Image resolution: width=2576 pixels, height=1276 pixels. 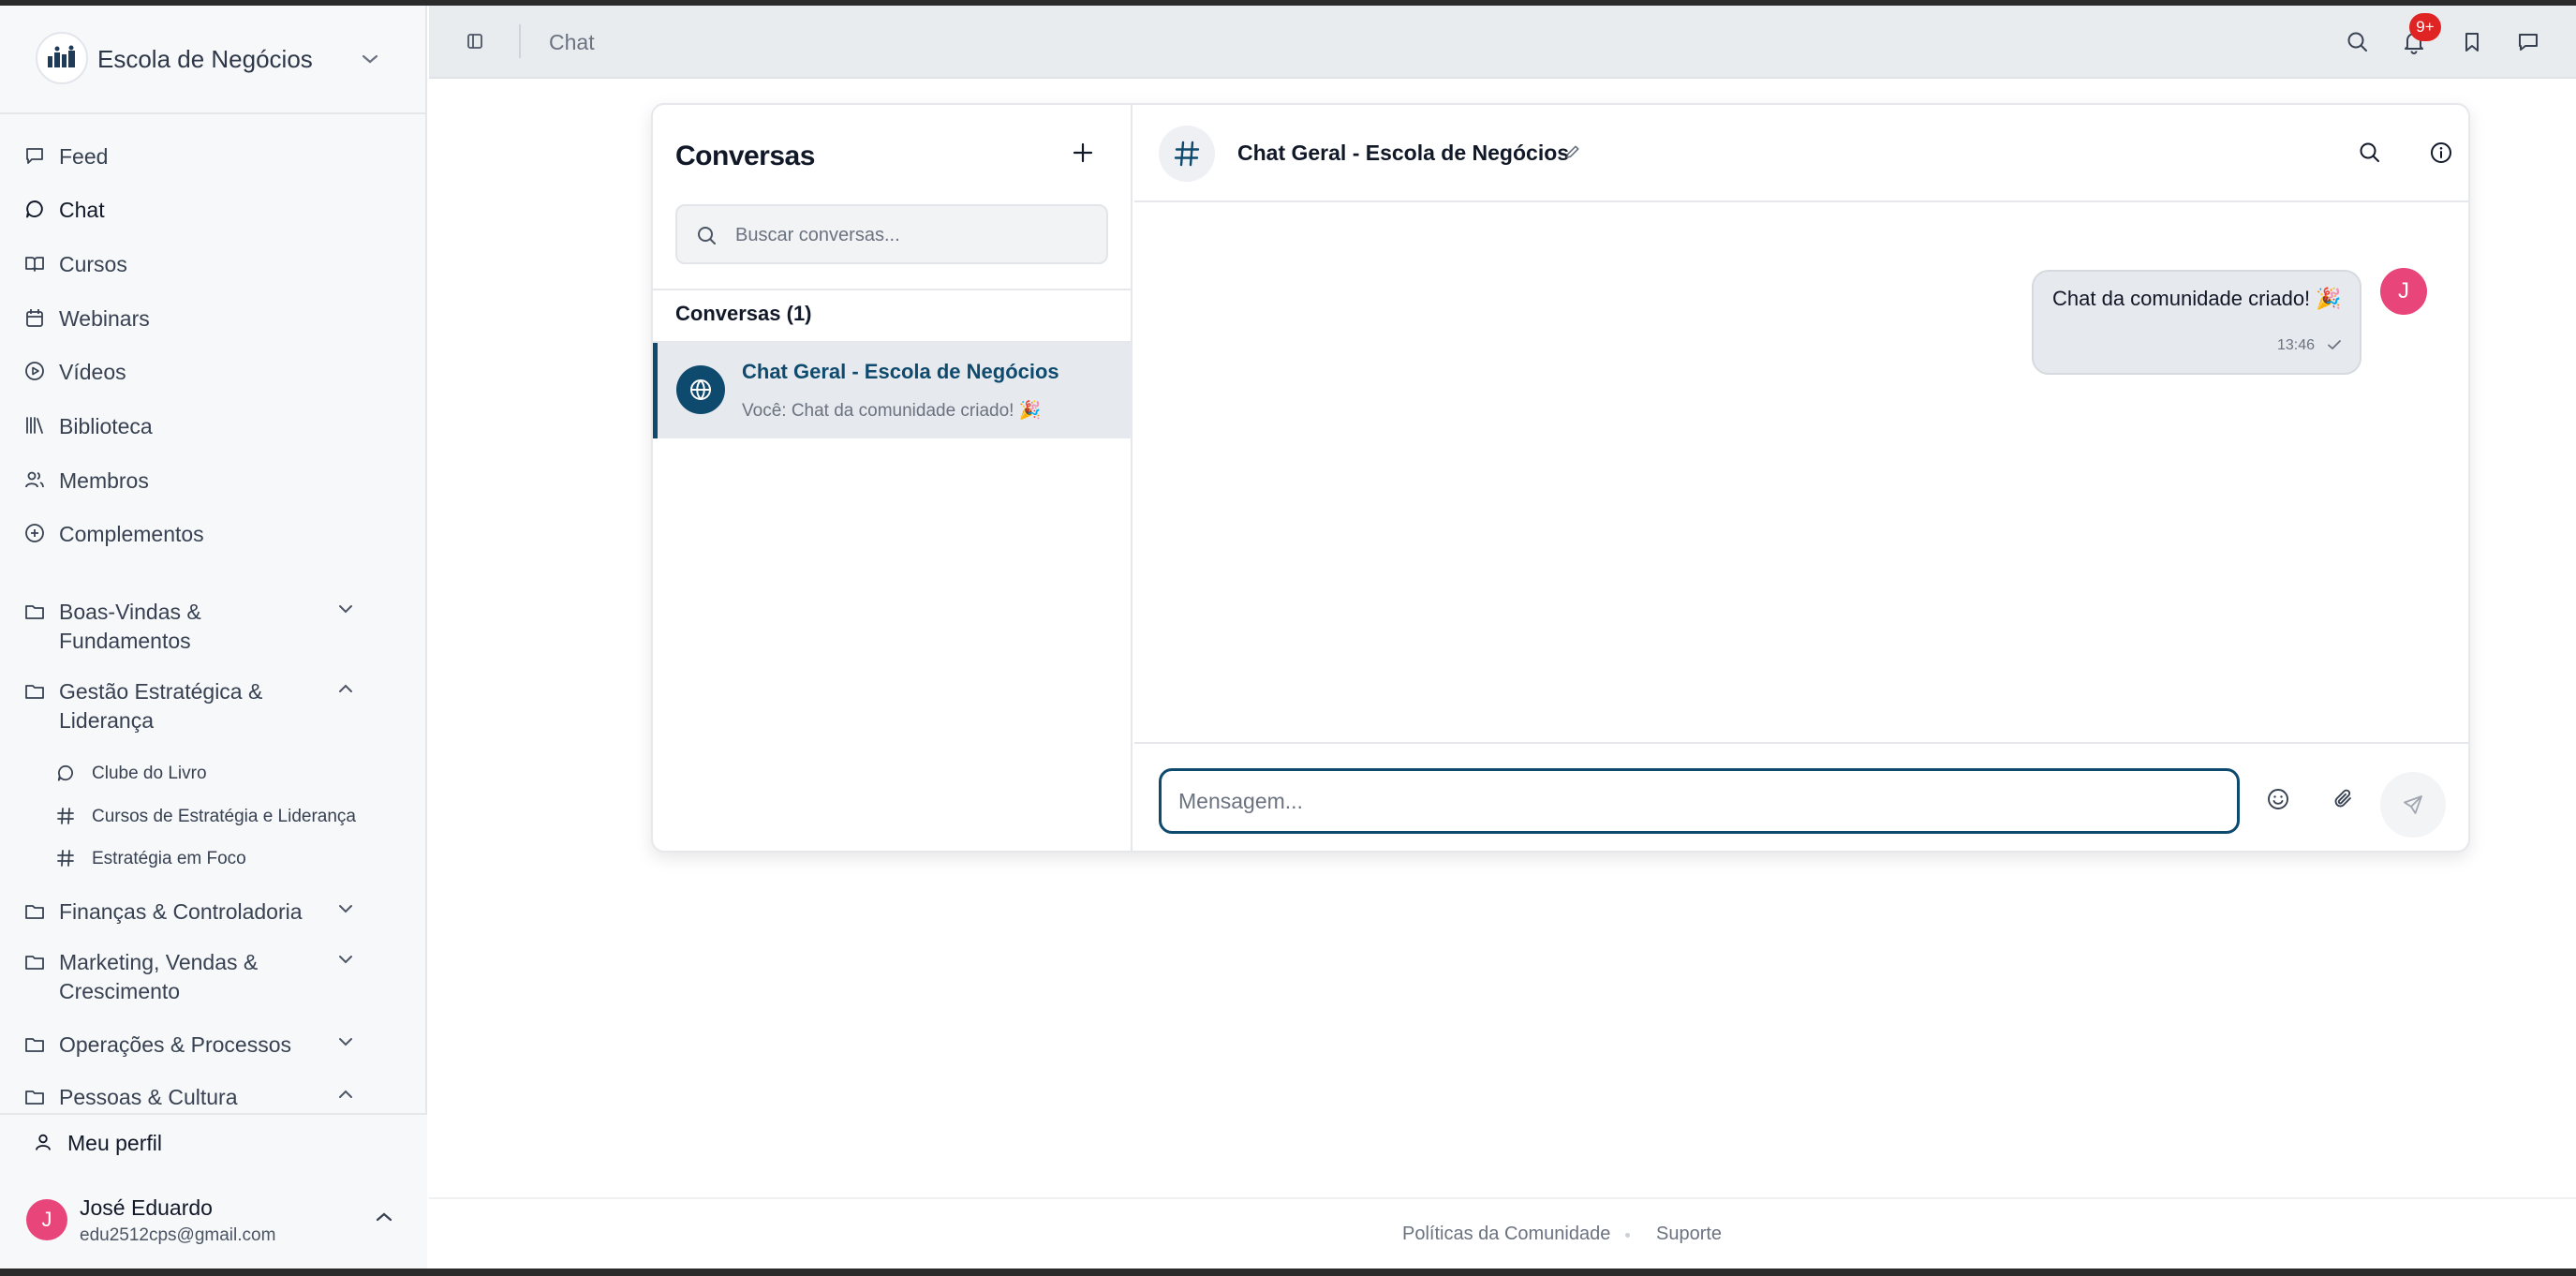 I want to click on messages-icon, so click(x=2529, y=43).